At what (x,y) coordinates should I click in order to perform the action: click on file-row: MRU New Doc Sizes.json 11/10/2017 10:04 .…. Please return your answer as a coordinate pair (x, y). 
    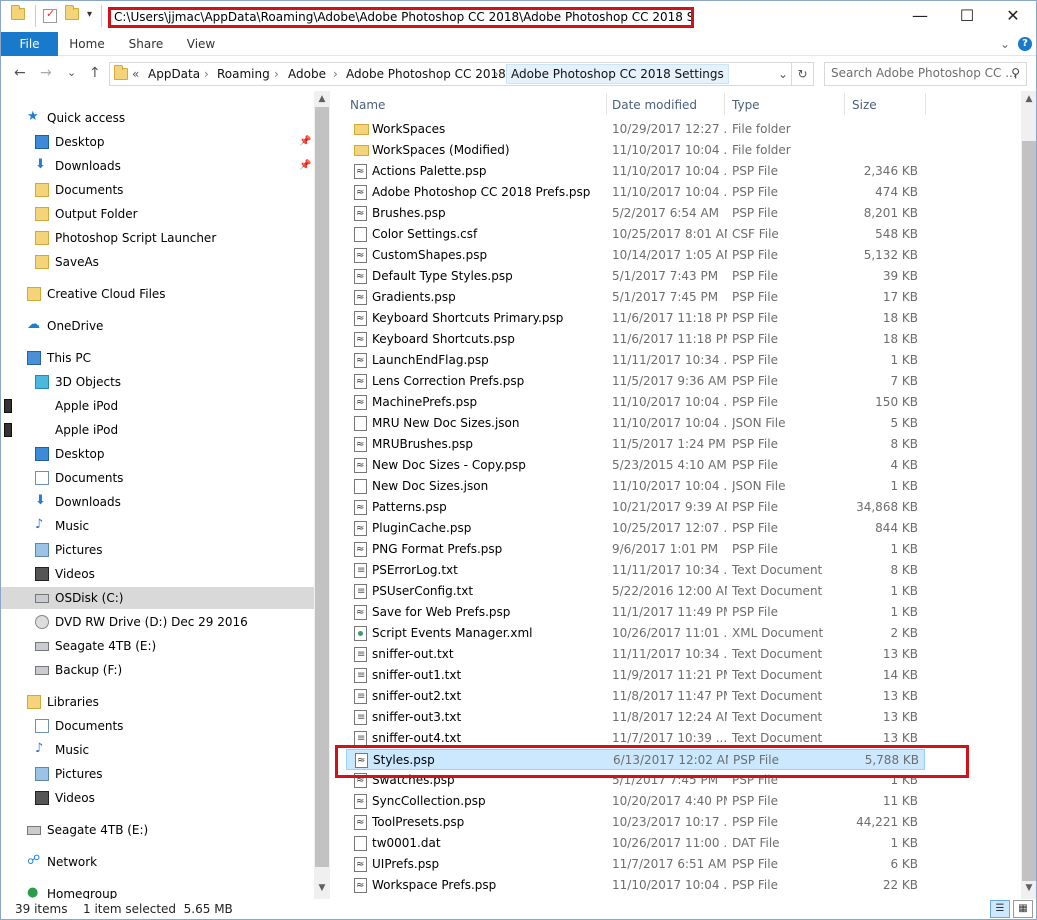
    Looking at the image, I should click on (635, 423).